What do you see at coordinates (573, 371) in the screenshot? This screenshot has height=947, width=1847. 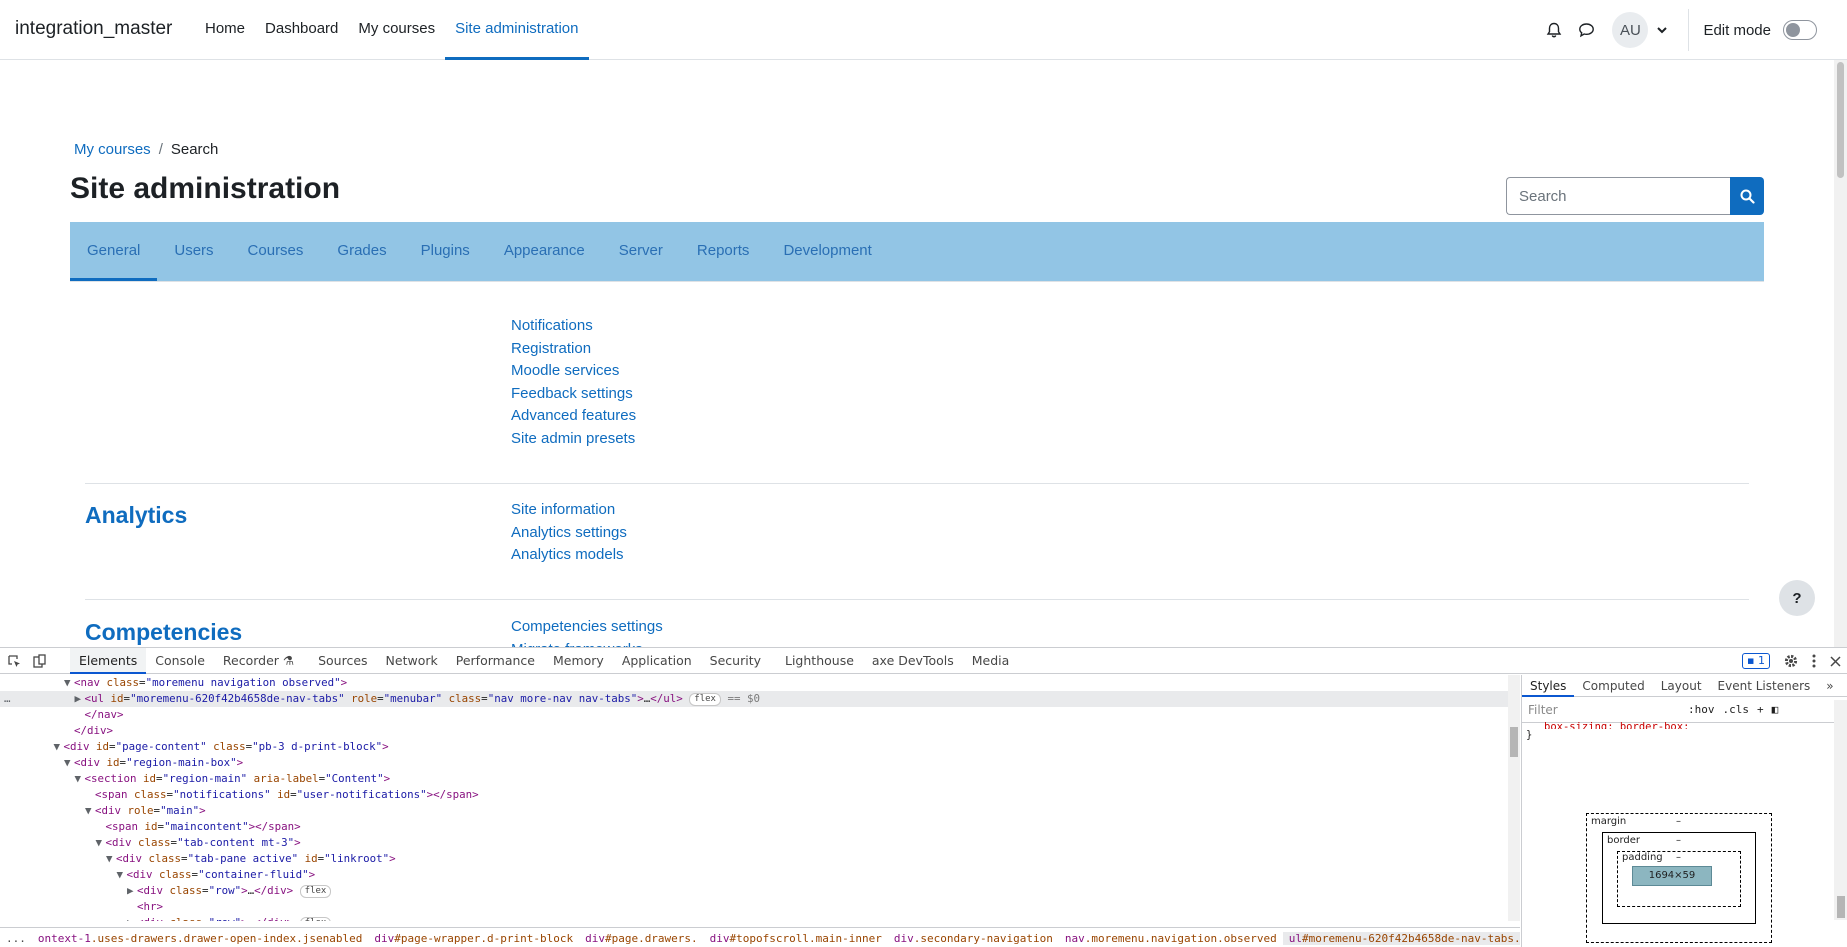 I see `link-moodle-services: Moodle services` at bounding box center [573, 371].